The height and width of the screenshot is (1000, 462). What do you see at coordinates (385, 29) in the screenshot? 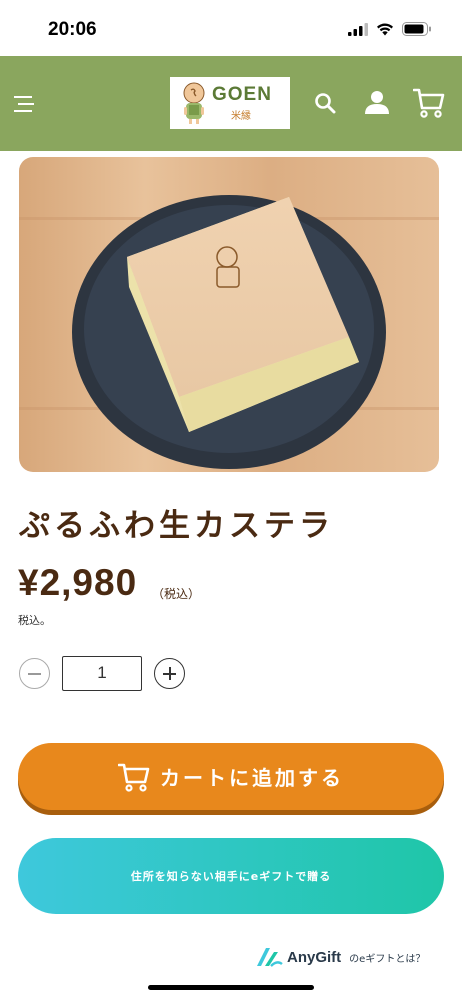
I see `wifi-icon` at bounding box center [385, 29].